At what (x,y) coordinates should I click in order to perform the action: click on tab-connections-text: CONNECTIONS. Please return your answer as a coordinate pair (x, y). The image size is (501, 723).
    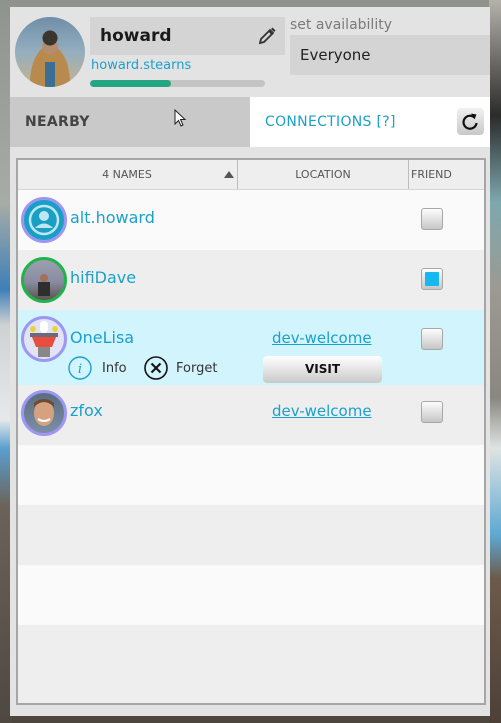
    Looking at the image, I should click on (318, 122).